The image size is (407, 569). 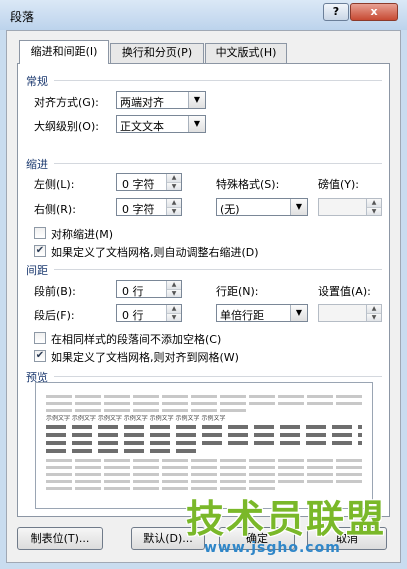 What do you see at coordinates (257, 538) in the screenshot?
I see `ok-button: 确定` at bounding box center [257, 538].